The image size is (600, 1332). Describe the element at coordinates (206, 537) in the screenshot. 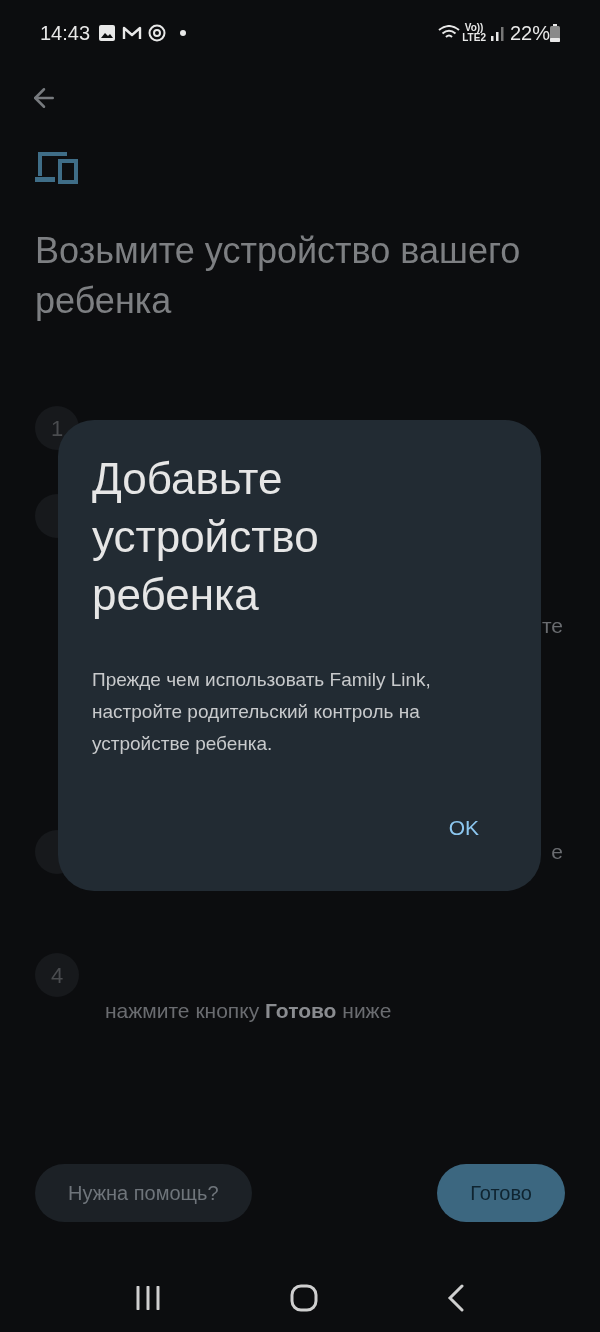

I see `dialog-title: Добавьте устройство ребенка` at that location.